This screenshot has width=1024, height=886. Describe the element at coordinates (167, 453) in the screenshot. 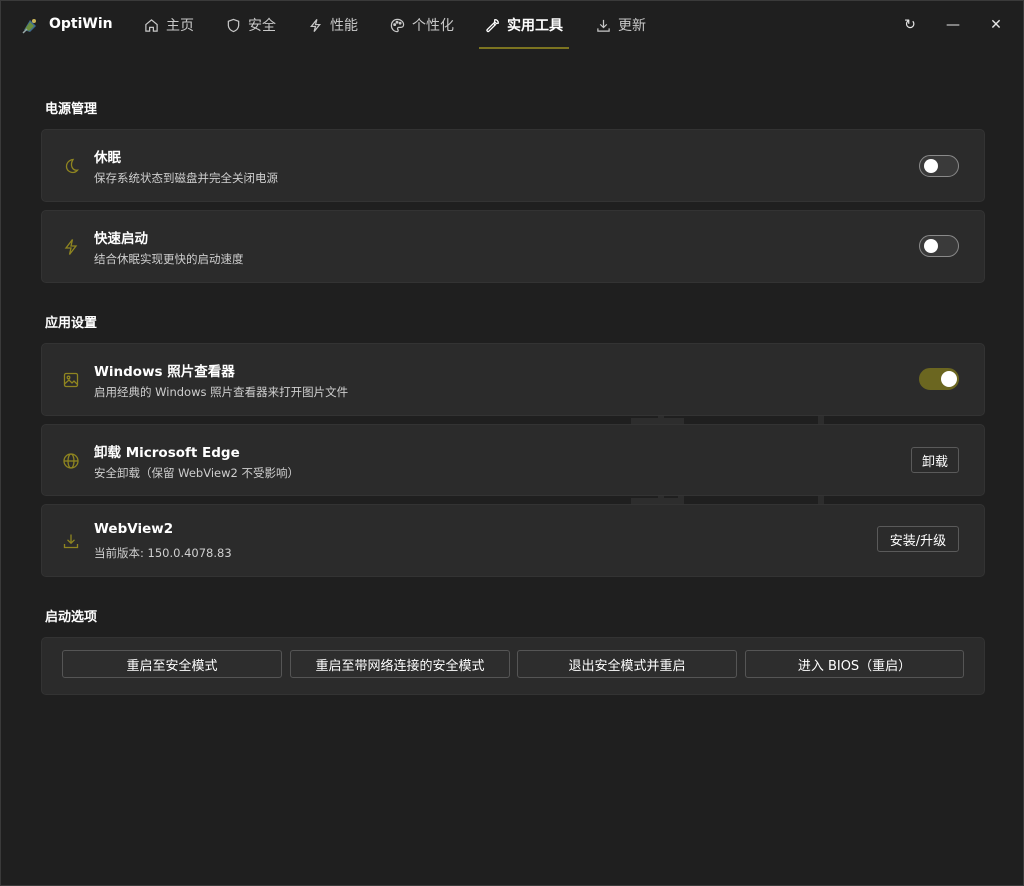

I see `edge-title: 卸载 Microsoft Edge` at that location.